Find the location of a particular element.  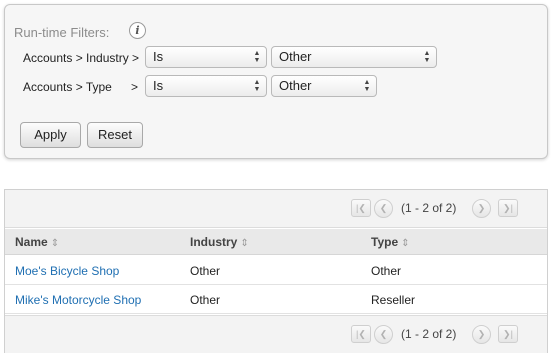

pager-bottom: |❮ ❮ (1 - 2 of 2) ❯ ❯| is located at coordinates (276, 334).